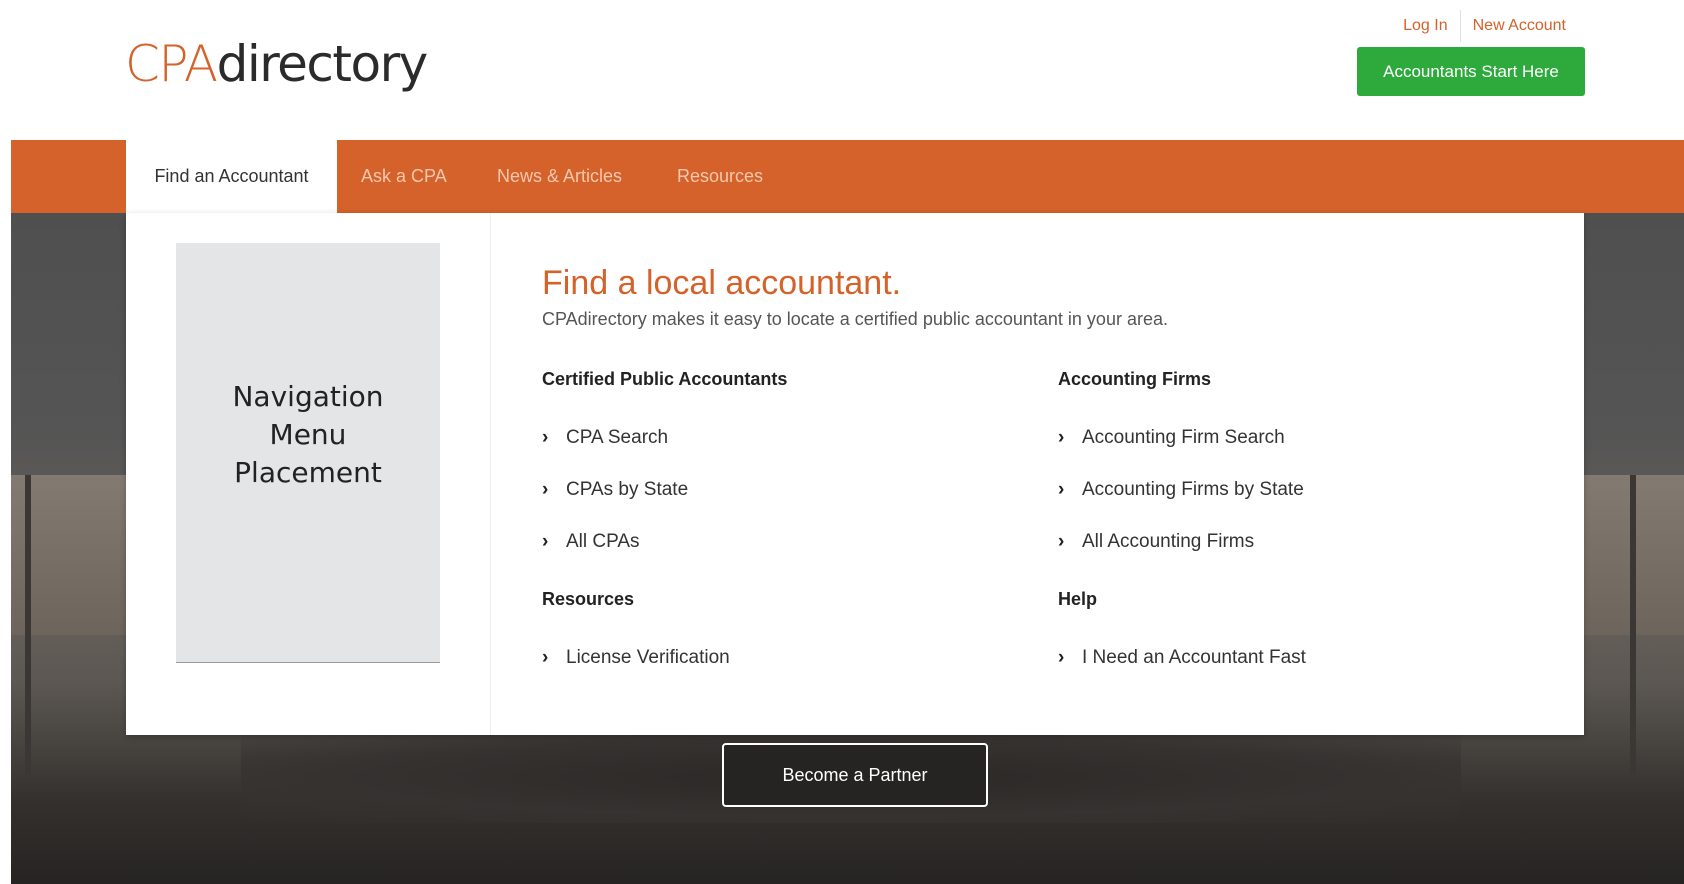 This screenshot has width=1684, height=884. What do you see at coordinates (559, 176) in the screenshot?
I see `tab-news-articles: News & Articles` at bounding box center [559, 176].